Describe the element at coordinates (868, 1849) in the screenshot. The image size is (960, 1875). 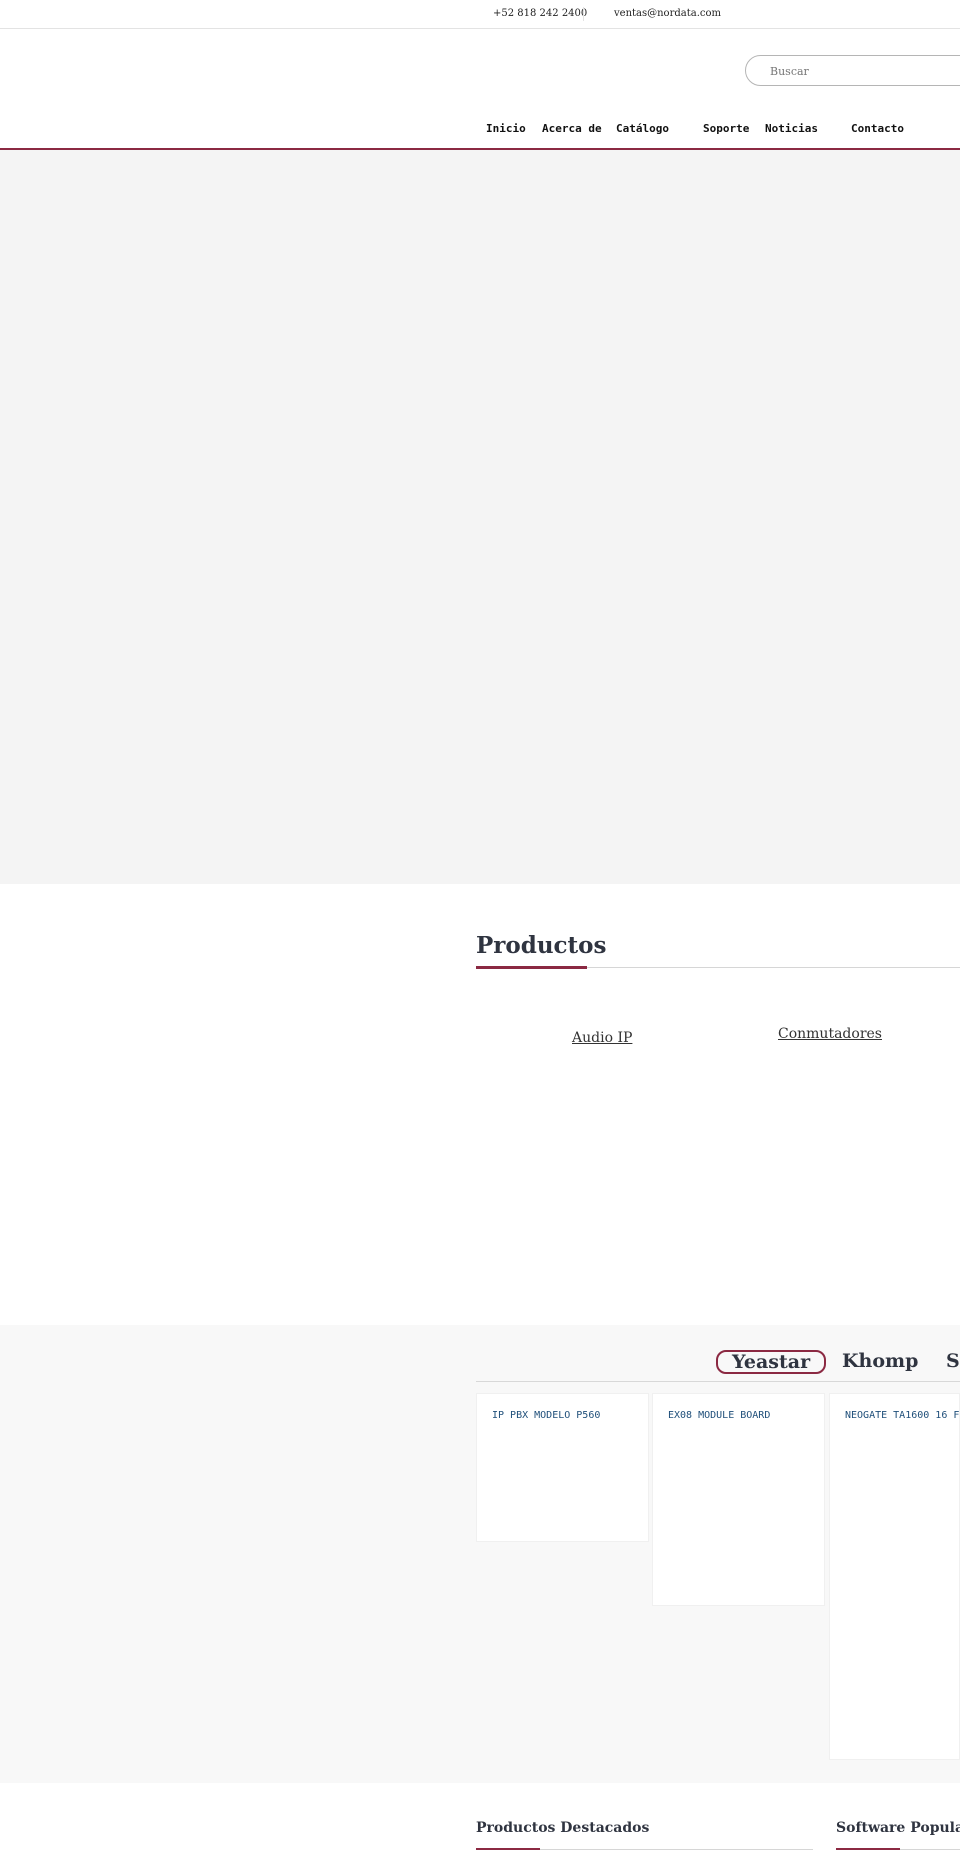
I see `popular-software-accent` at that location.